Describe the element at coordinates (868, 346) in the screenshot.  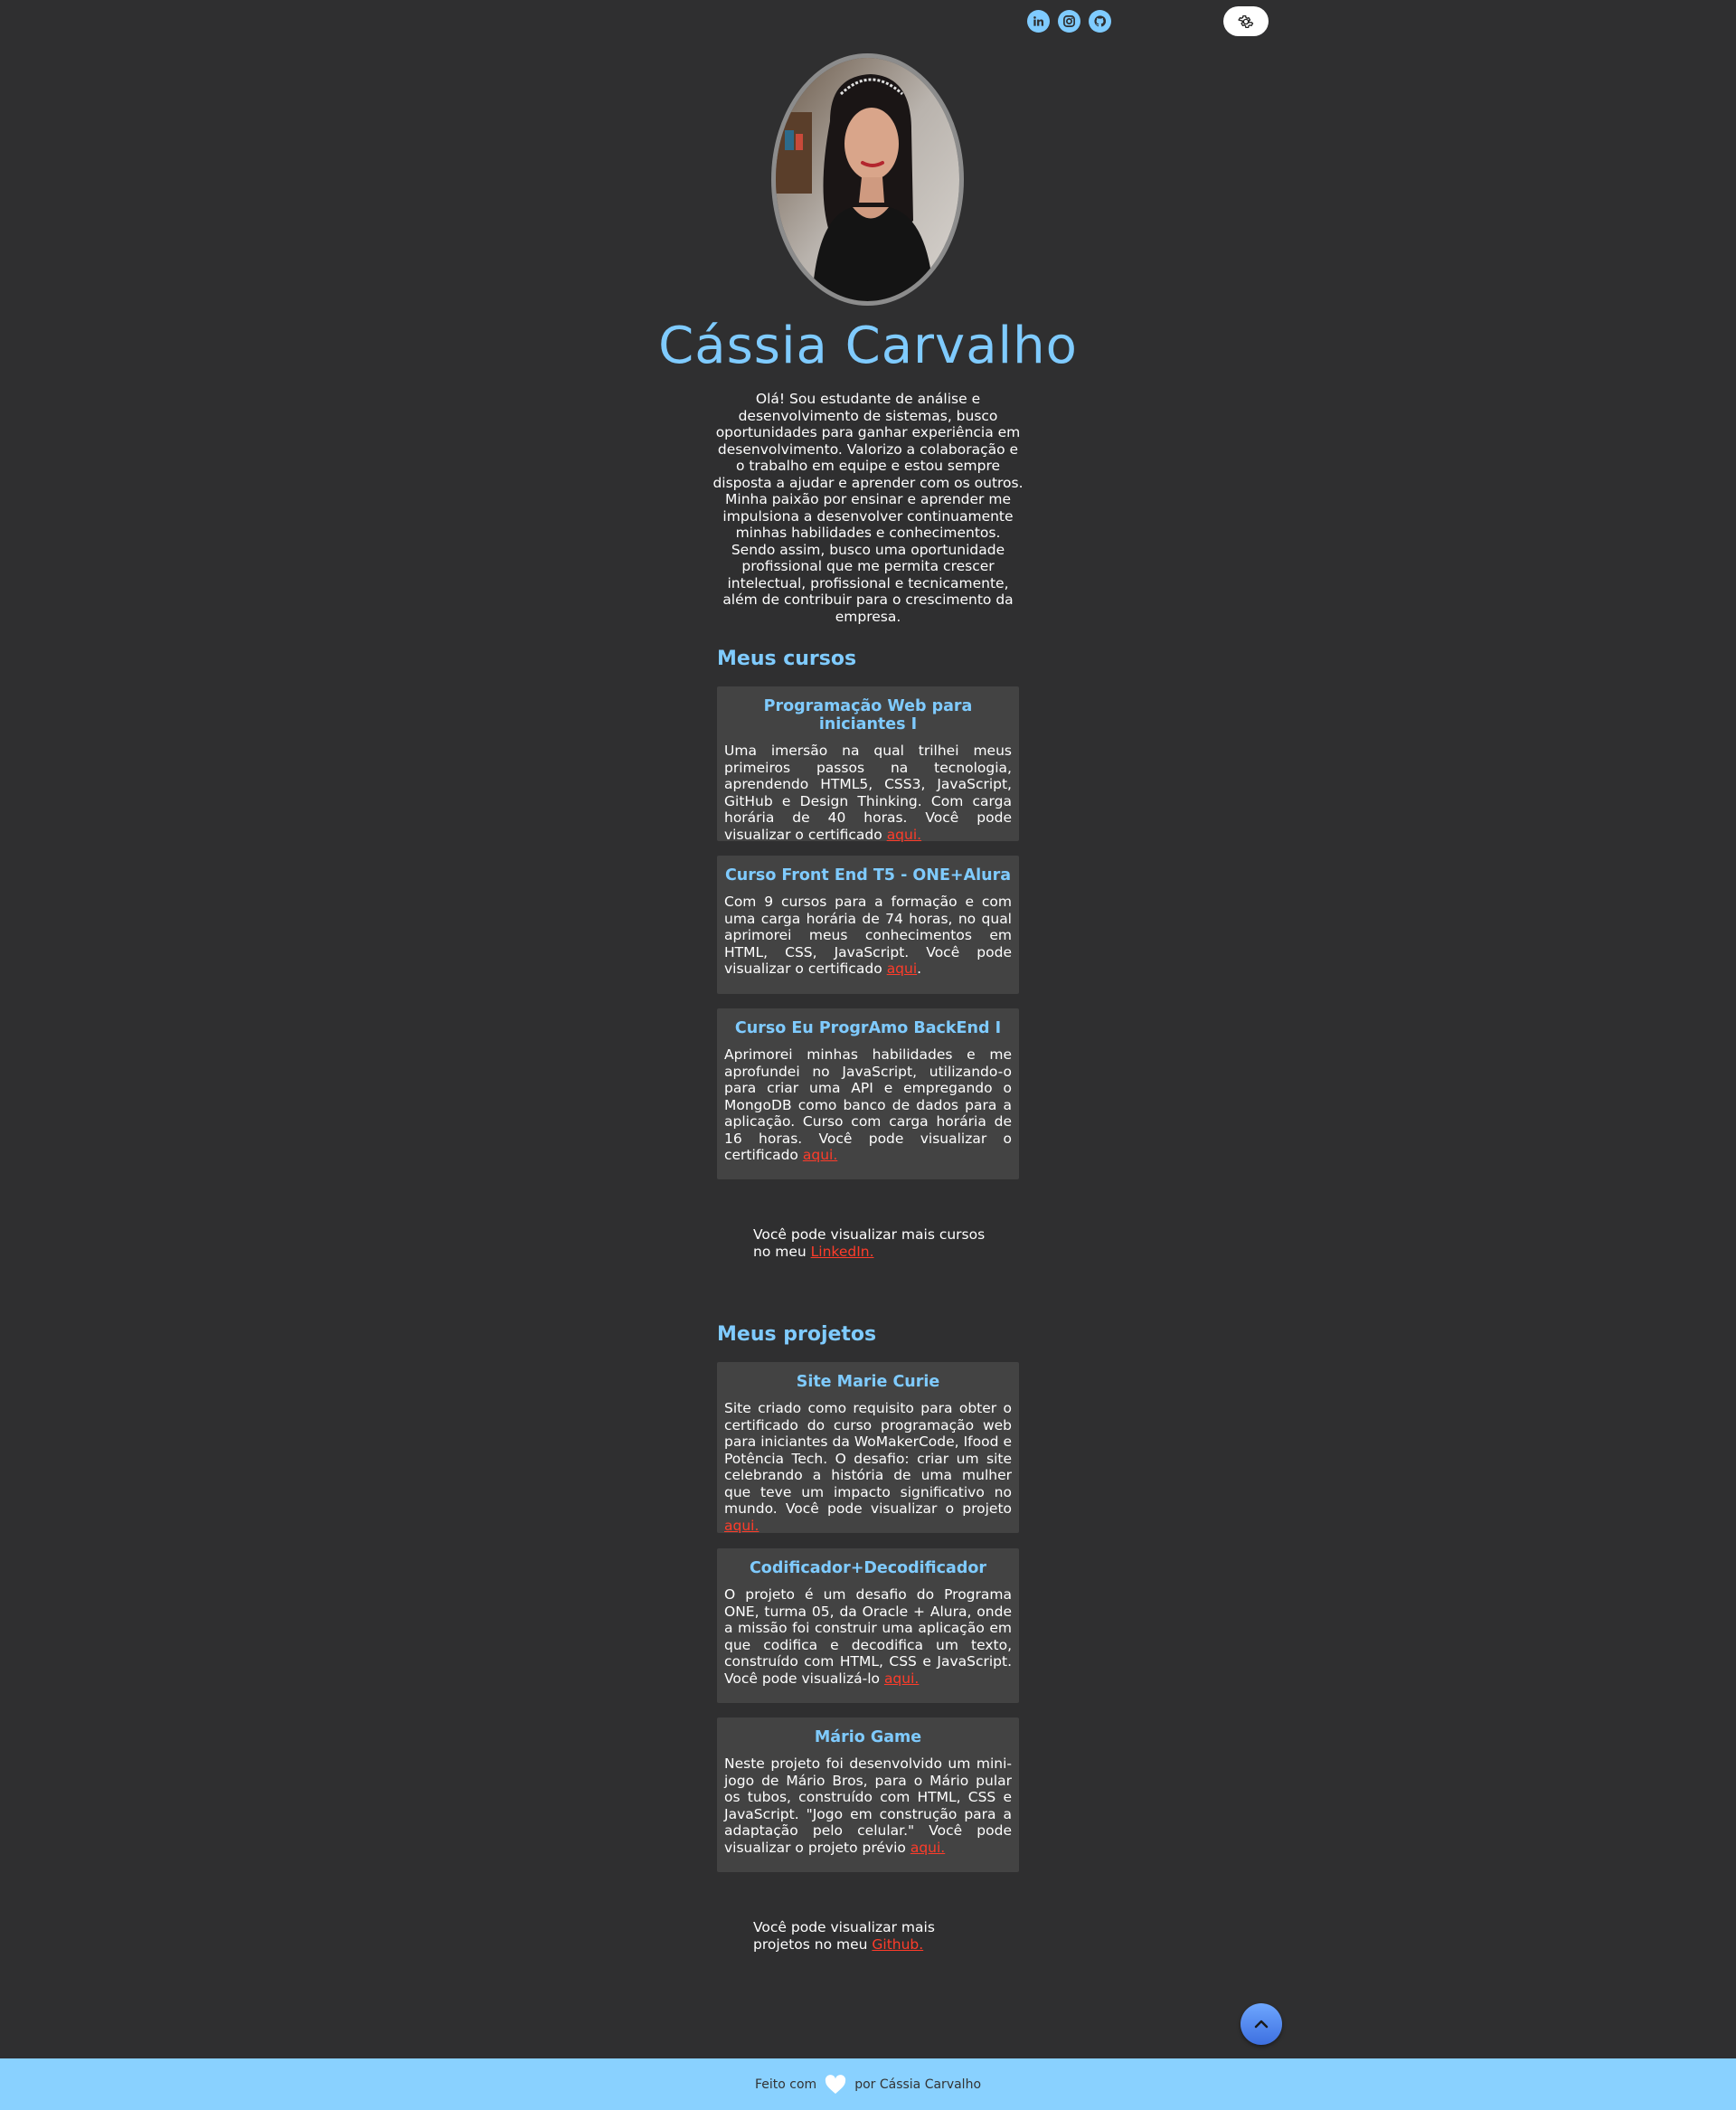
I see `profile-name: Cássia Carvalho` at that location.